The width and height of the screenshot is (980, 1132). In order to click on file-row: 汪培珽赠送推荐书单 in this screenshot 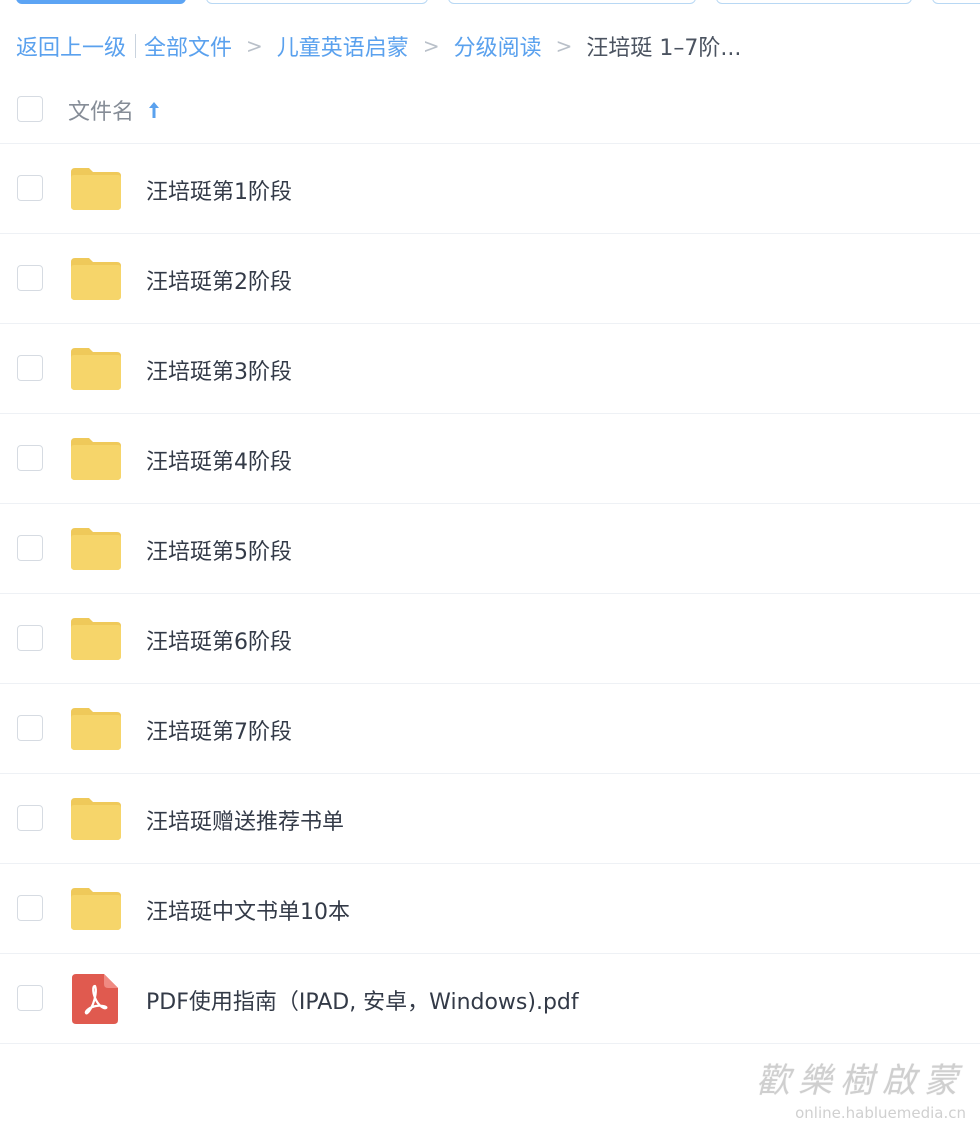, I will do `click(490, 819)`.